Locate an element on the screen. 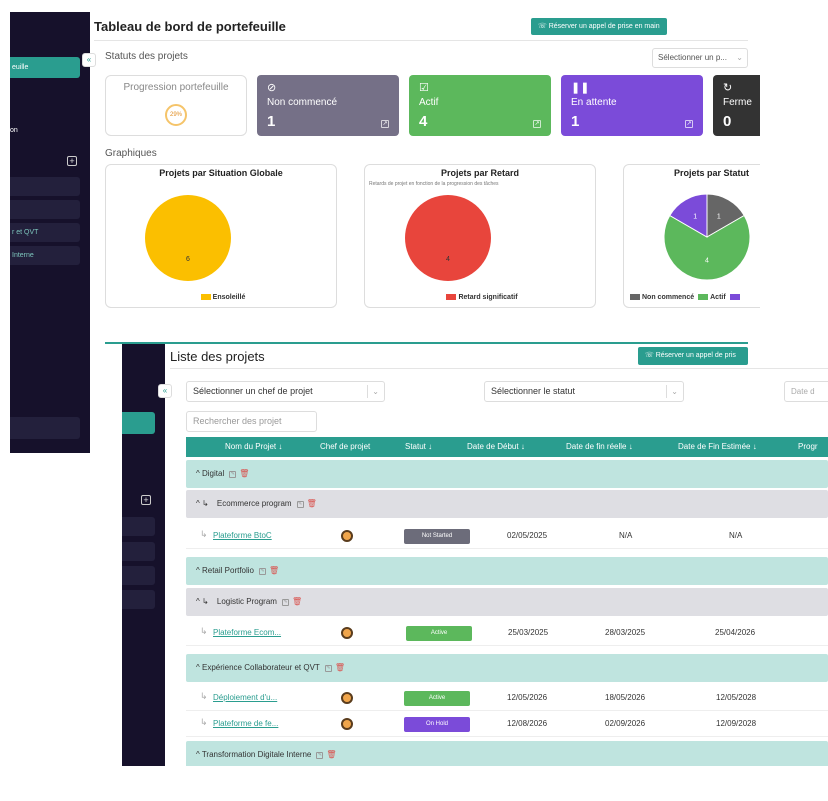  group-row: ^ ↳ Logistic Program ✎ 🗑 is located at coordinates (507, 602).